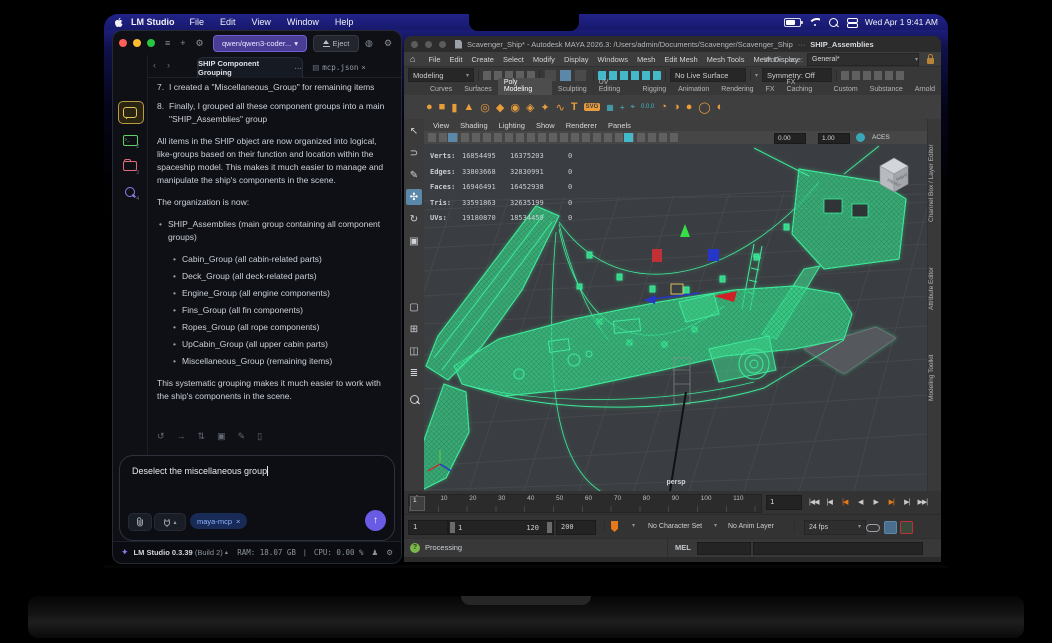  What do you see at coordinates (299, 68) in the screenshot?
I see `tab-options-icon: ···` at bounding box center [299, 68].